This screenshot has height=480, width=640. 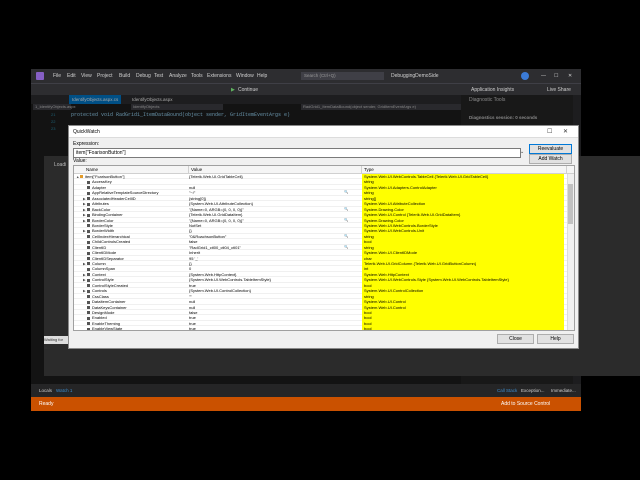 What do you see at coordinates (525, 404) in the screenshot?
I see `add-to-source-control-button: Add to Source Control` at bounding box center [525, 404].